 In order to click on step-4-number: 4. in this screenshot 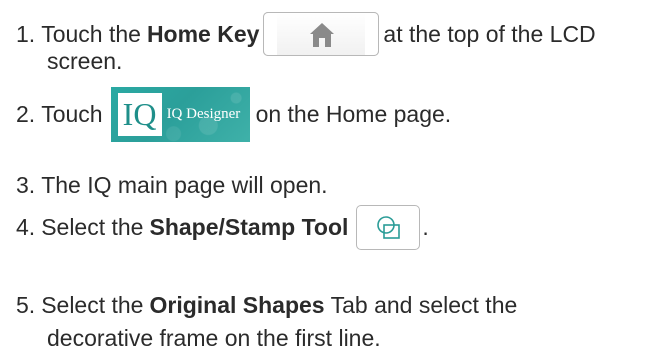, I will do `click(26, 227)`.